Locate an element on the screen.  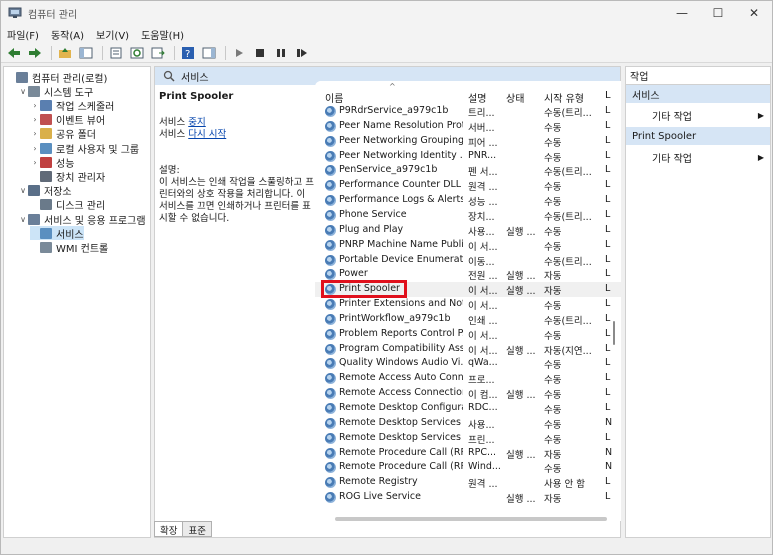
help-icon: ? is located at coordinates (188, 53).